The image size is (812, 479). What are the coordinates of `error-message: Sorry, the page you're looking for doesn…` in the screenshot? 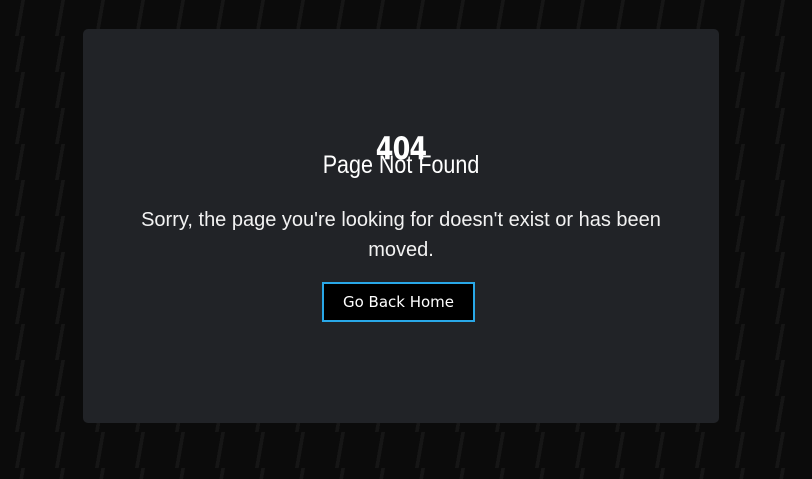 It's located at (401, 235).